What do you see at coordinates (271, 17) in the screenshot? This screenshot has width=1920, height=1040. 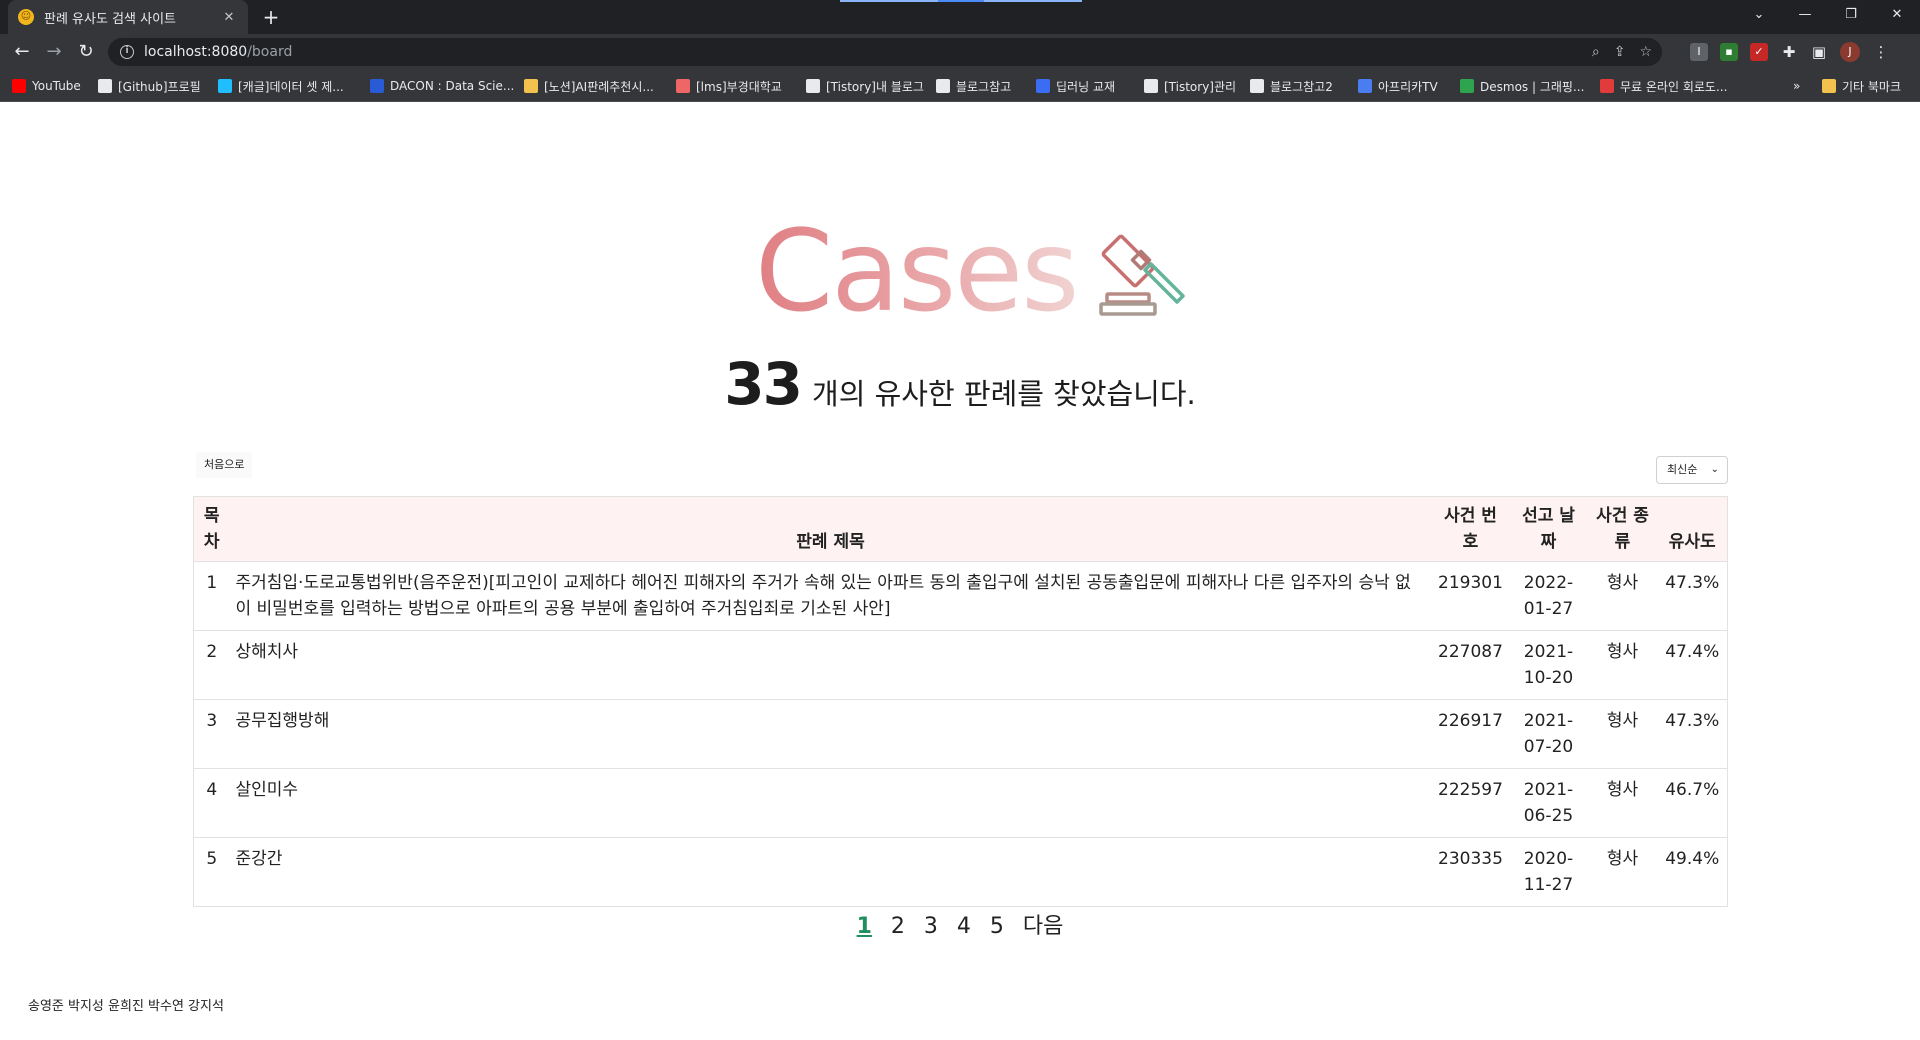 I see `new-tab-button: +` at bounding box center [271, 17].